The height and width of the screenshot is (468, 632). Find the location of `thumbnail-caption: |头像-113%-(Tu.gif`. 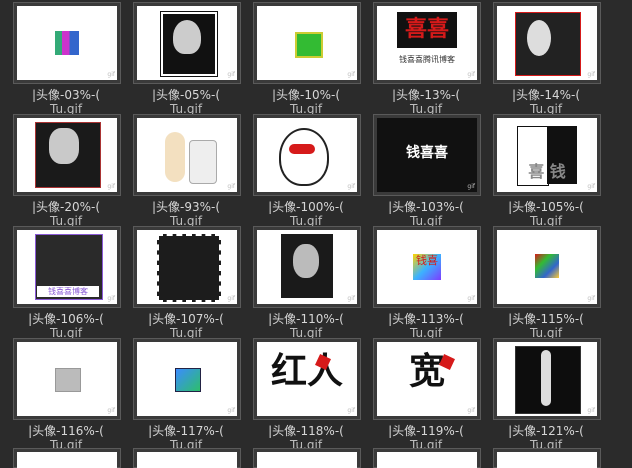

thumbnail-caption: |头像-113%-(Tu.gif is located at coordinates (426, 326).